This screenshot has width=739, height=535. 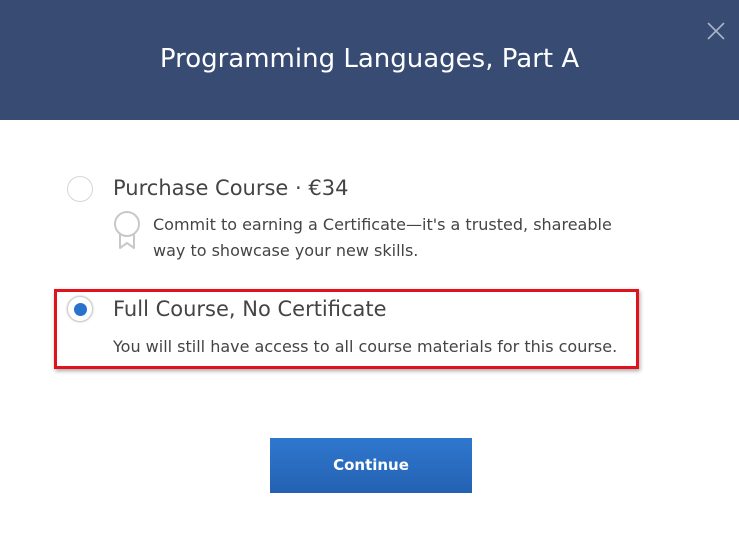 What do you see at coordinates (250, 309) in the screenshot?
I see `option-full-course-title: Full Course, No Certificate` at bounding box center [250, 309].